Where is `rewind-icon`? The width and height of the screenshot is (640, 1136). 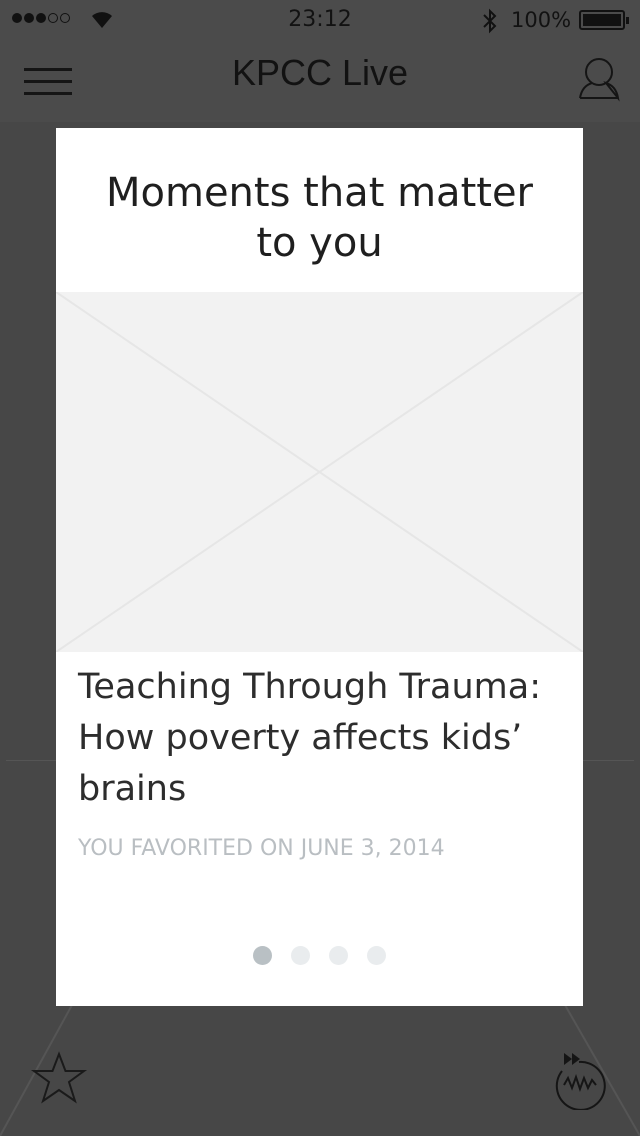
rewind-icon is located at coordinates (579, 1079).